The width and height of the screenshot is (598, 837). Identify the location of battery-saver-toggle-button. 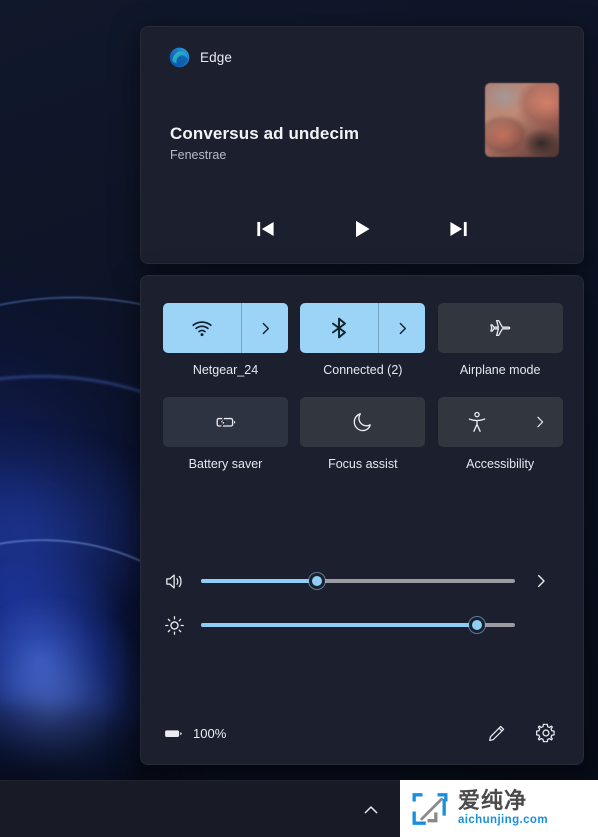
(225, 422).